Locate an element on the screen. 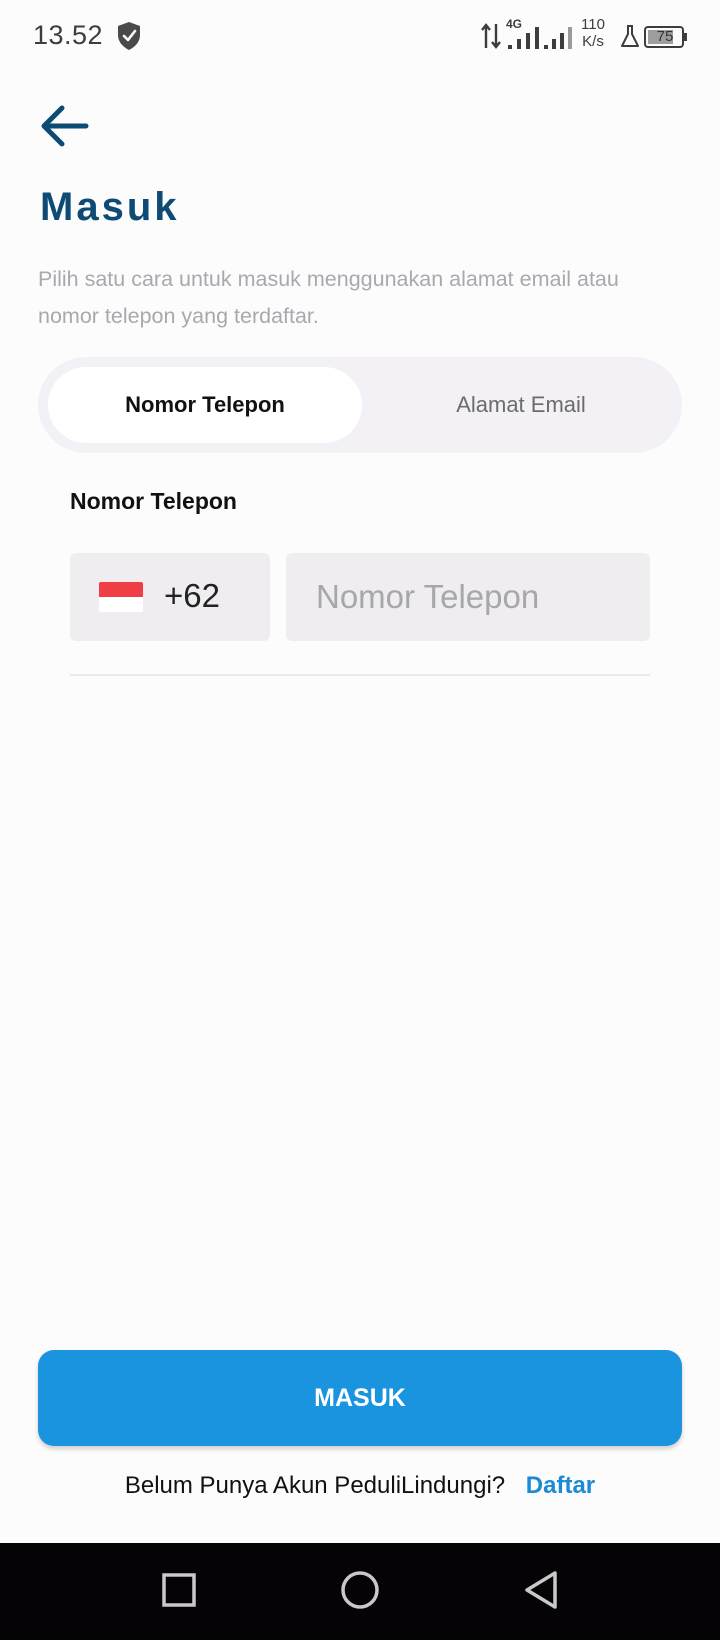 The width and height of the screenshot is (720, 1640). home-button is located at coordinates (360, 1592).